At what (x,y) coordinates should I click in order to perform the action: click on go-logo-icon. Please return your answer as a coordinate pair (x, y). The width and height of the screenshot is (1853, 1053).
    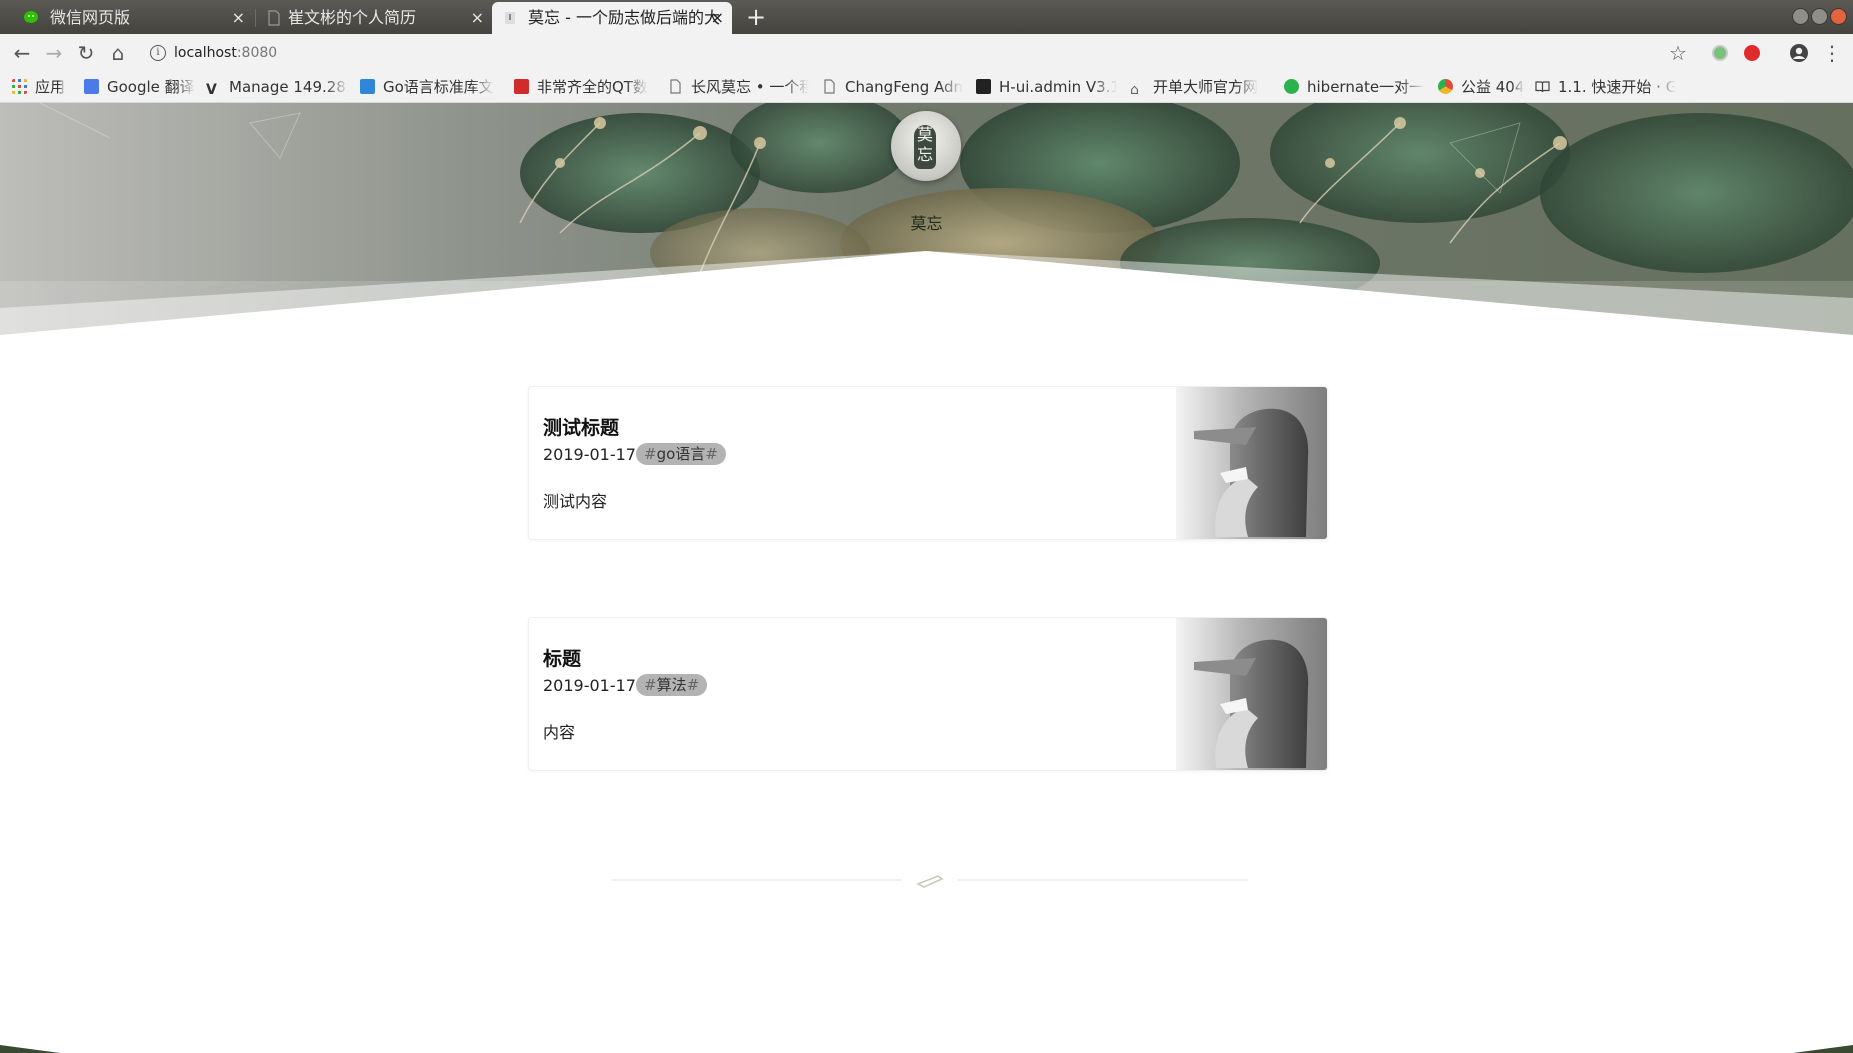
    Looking at the image, I should click on (367, 86).